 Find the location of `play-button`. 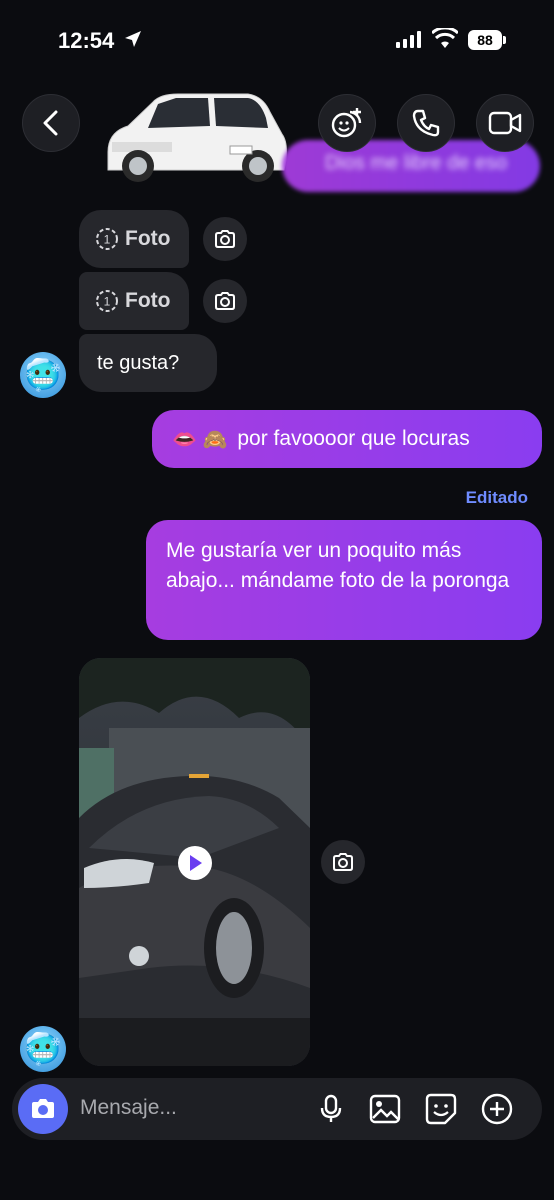

play-button is located at coordinates (195, 863).